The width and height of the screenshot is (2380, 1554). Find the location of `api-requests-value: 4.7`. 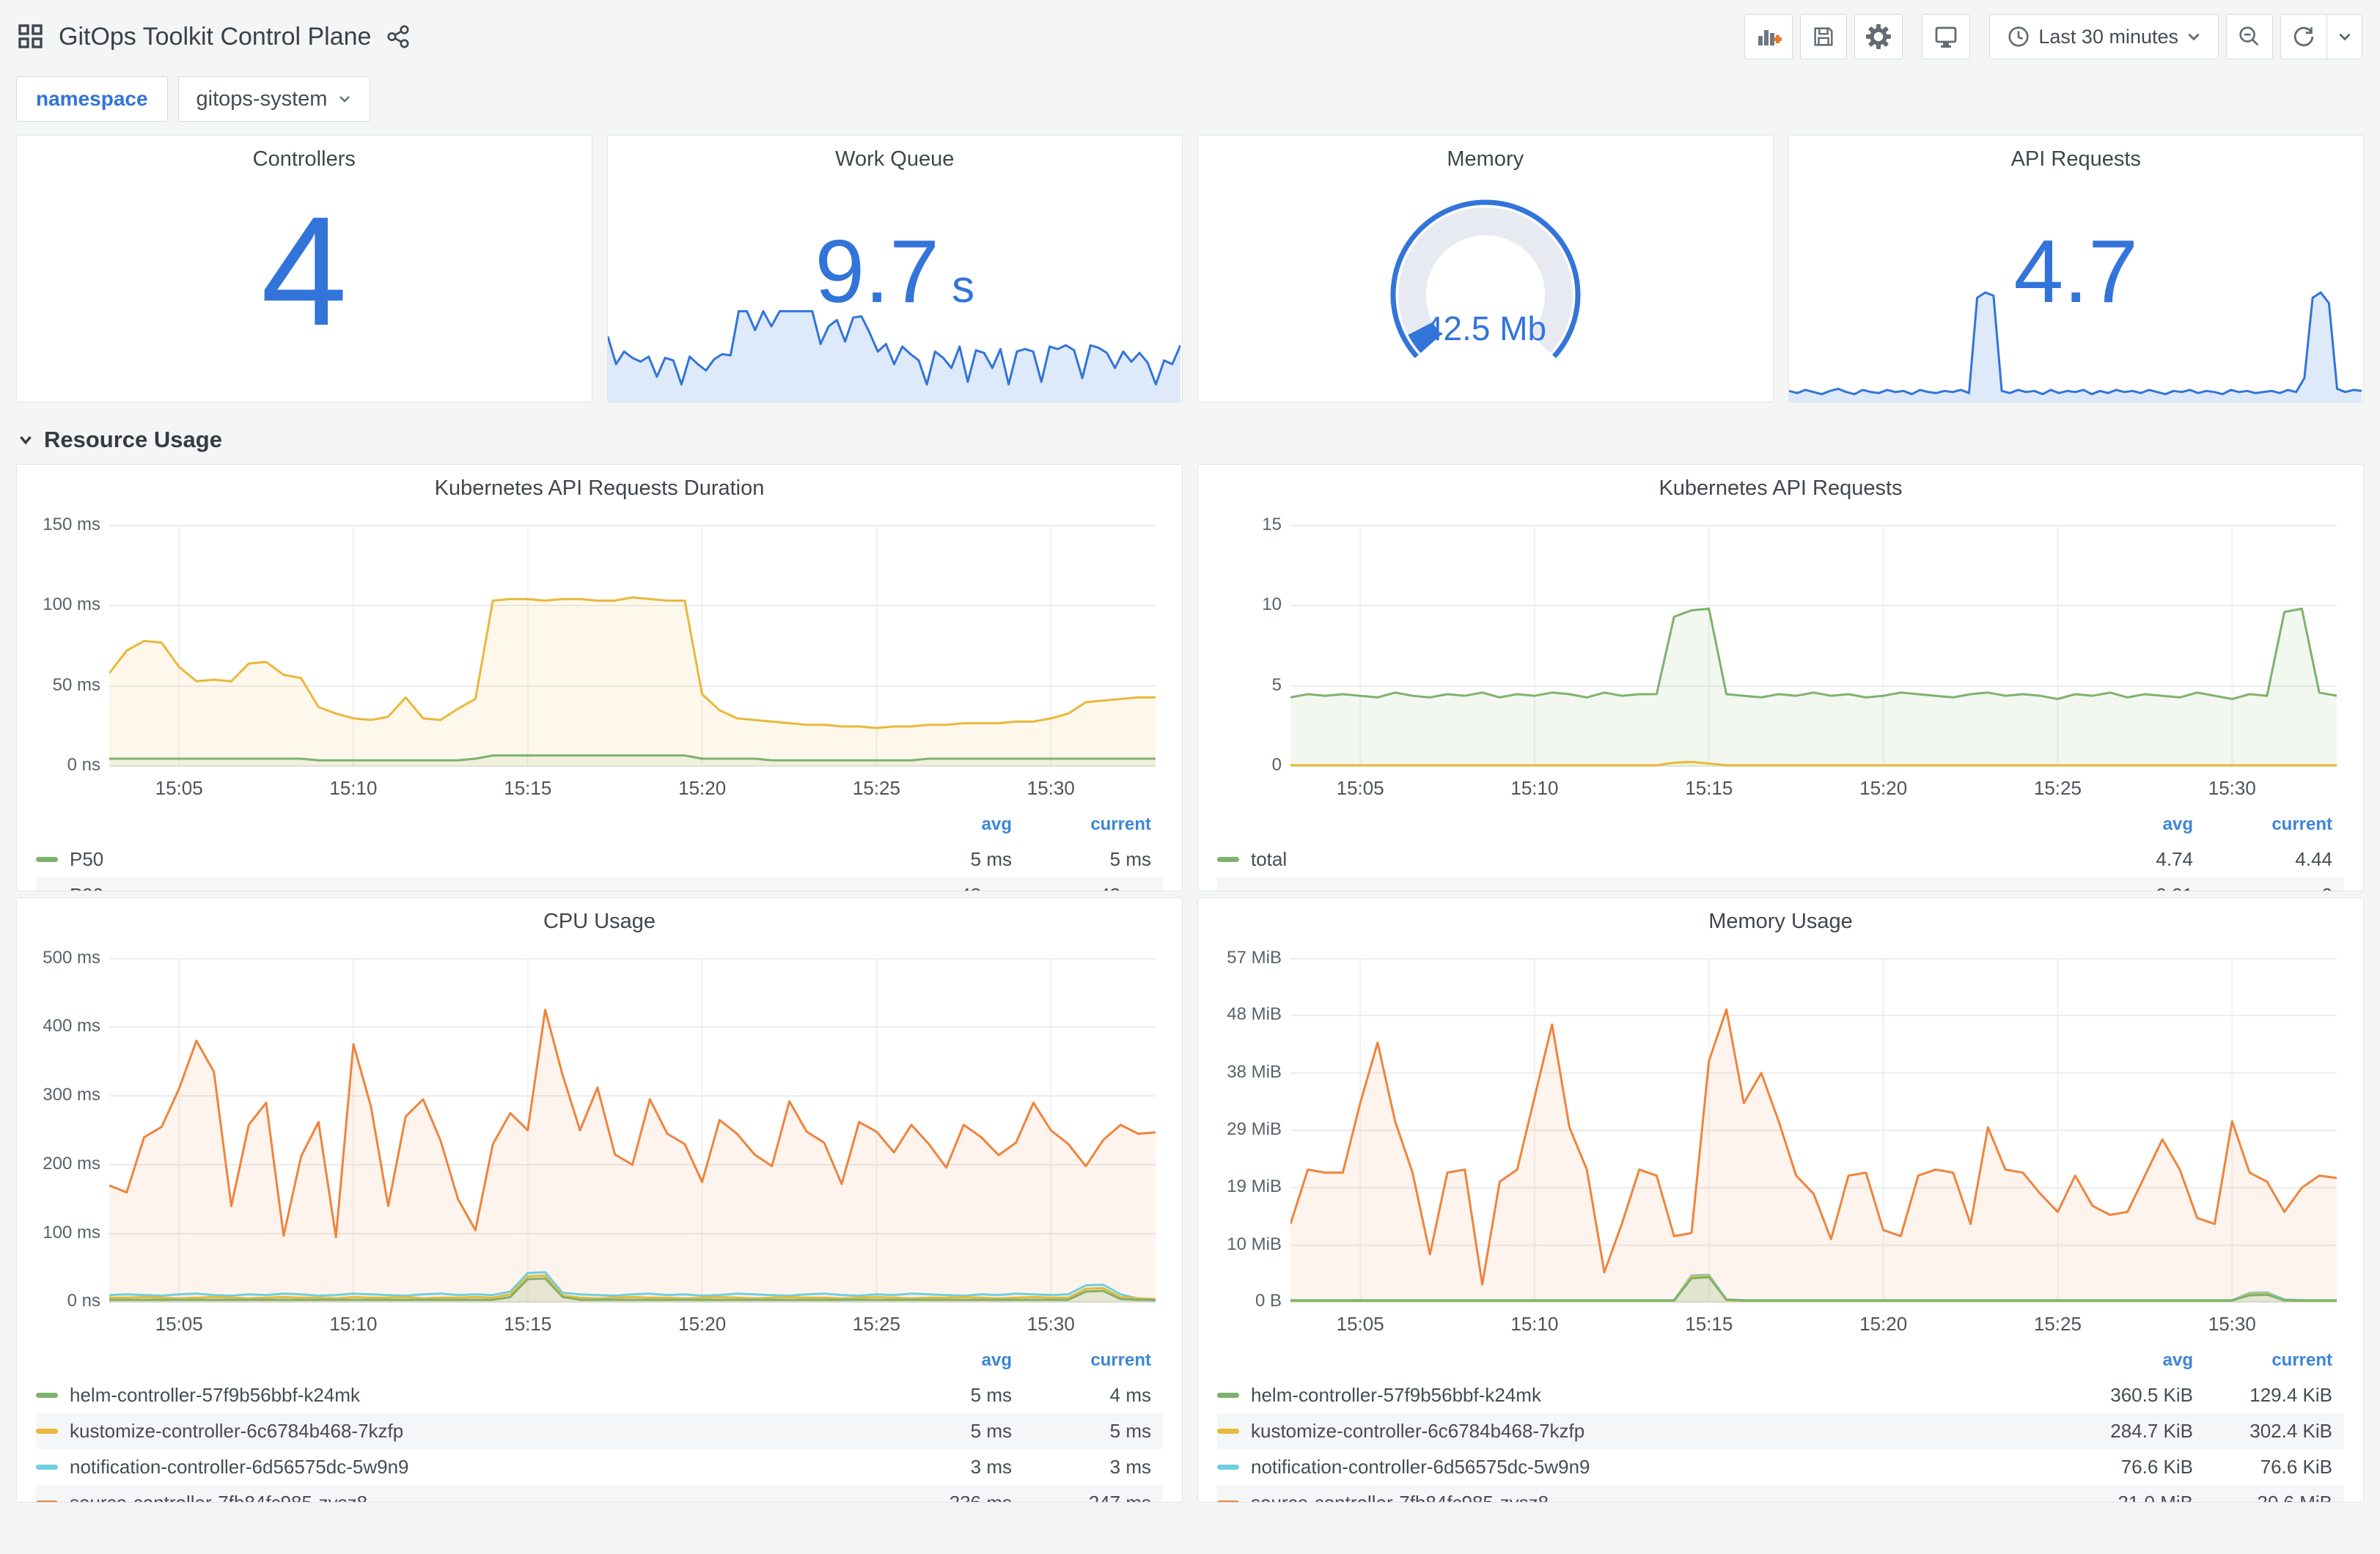

api-requests-value: 4.7 is located at coordinates (2076, 271).